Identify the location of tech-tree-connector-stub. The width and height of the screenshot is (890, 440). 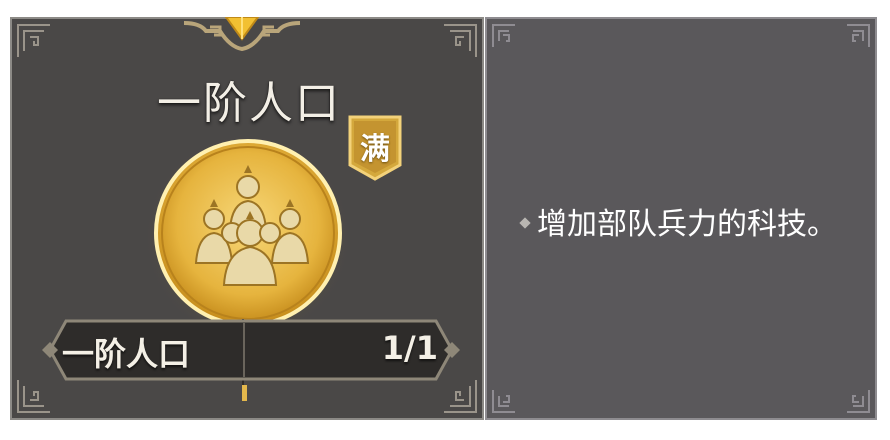
(244, 393).